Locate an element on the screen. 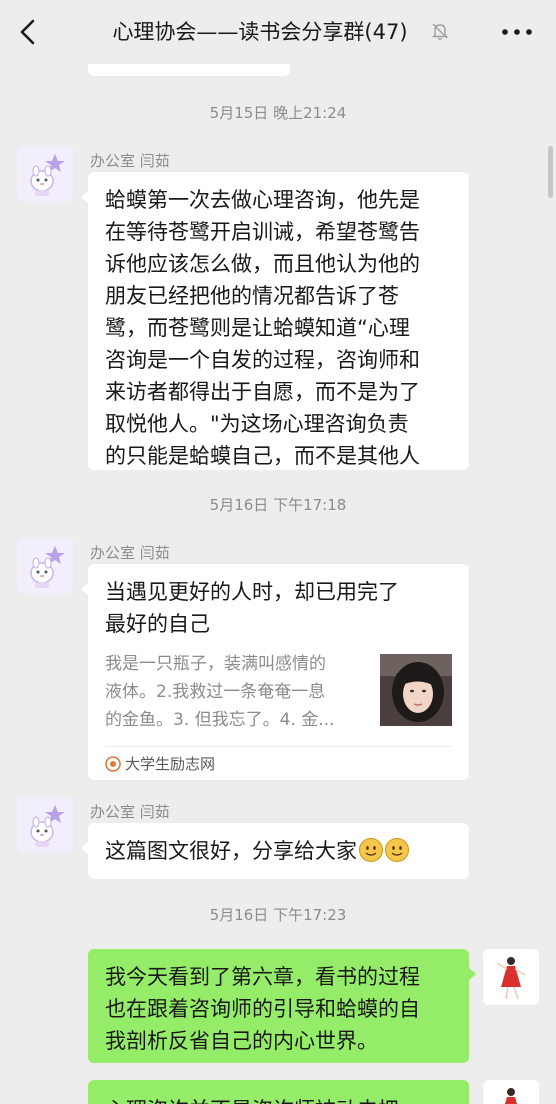  message-line: 来访者都得出于自愿，而不是为了 is located at coordinates (262, 392).